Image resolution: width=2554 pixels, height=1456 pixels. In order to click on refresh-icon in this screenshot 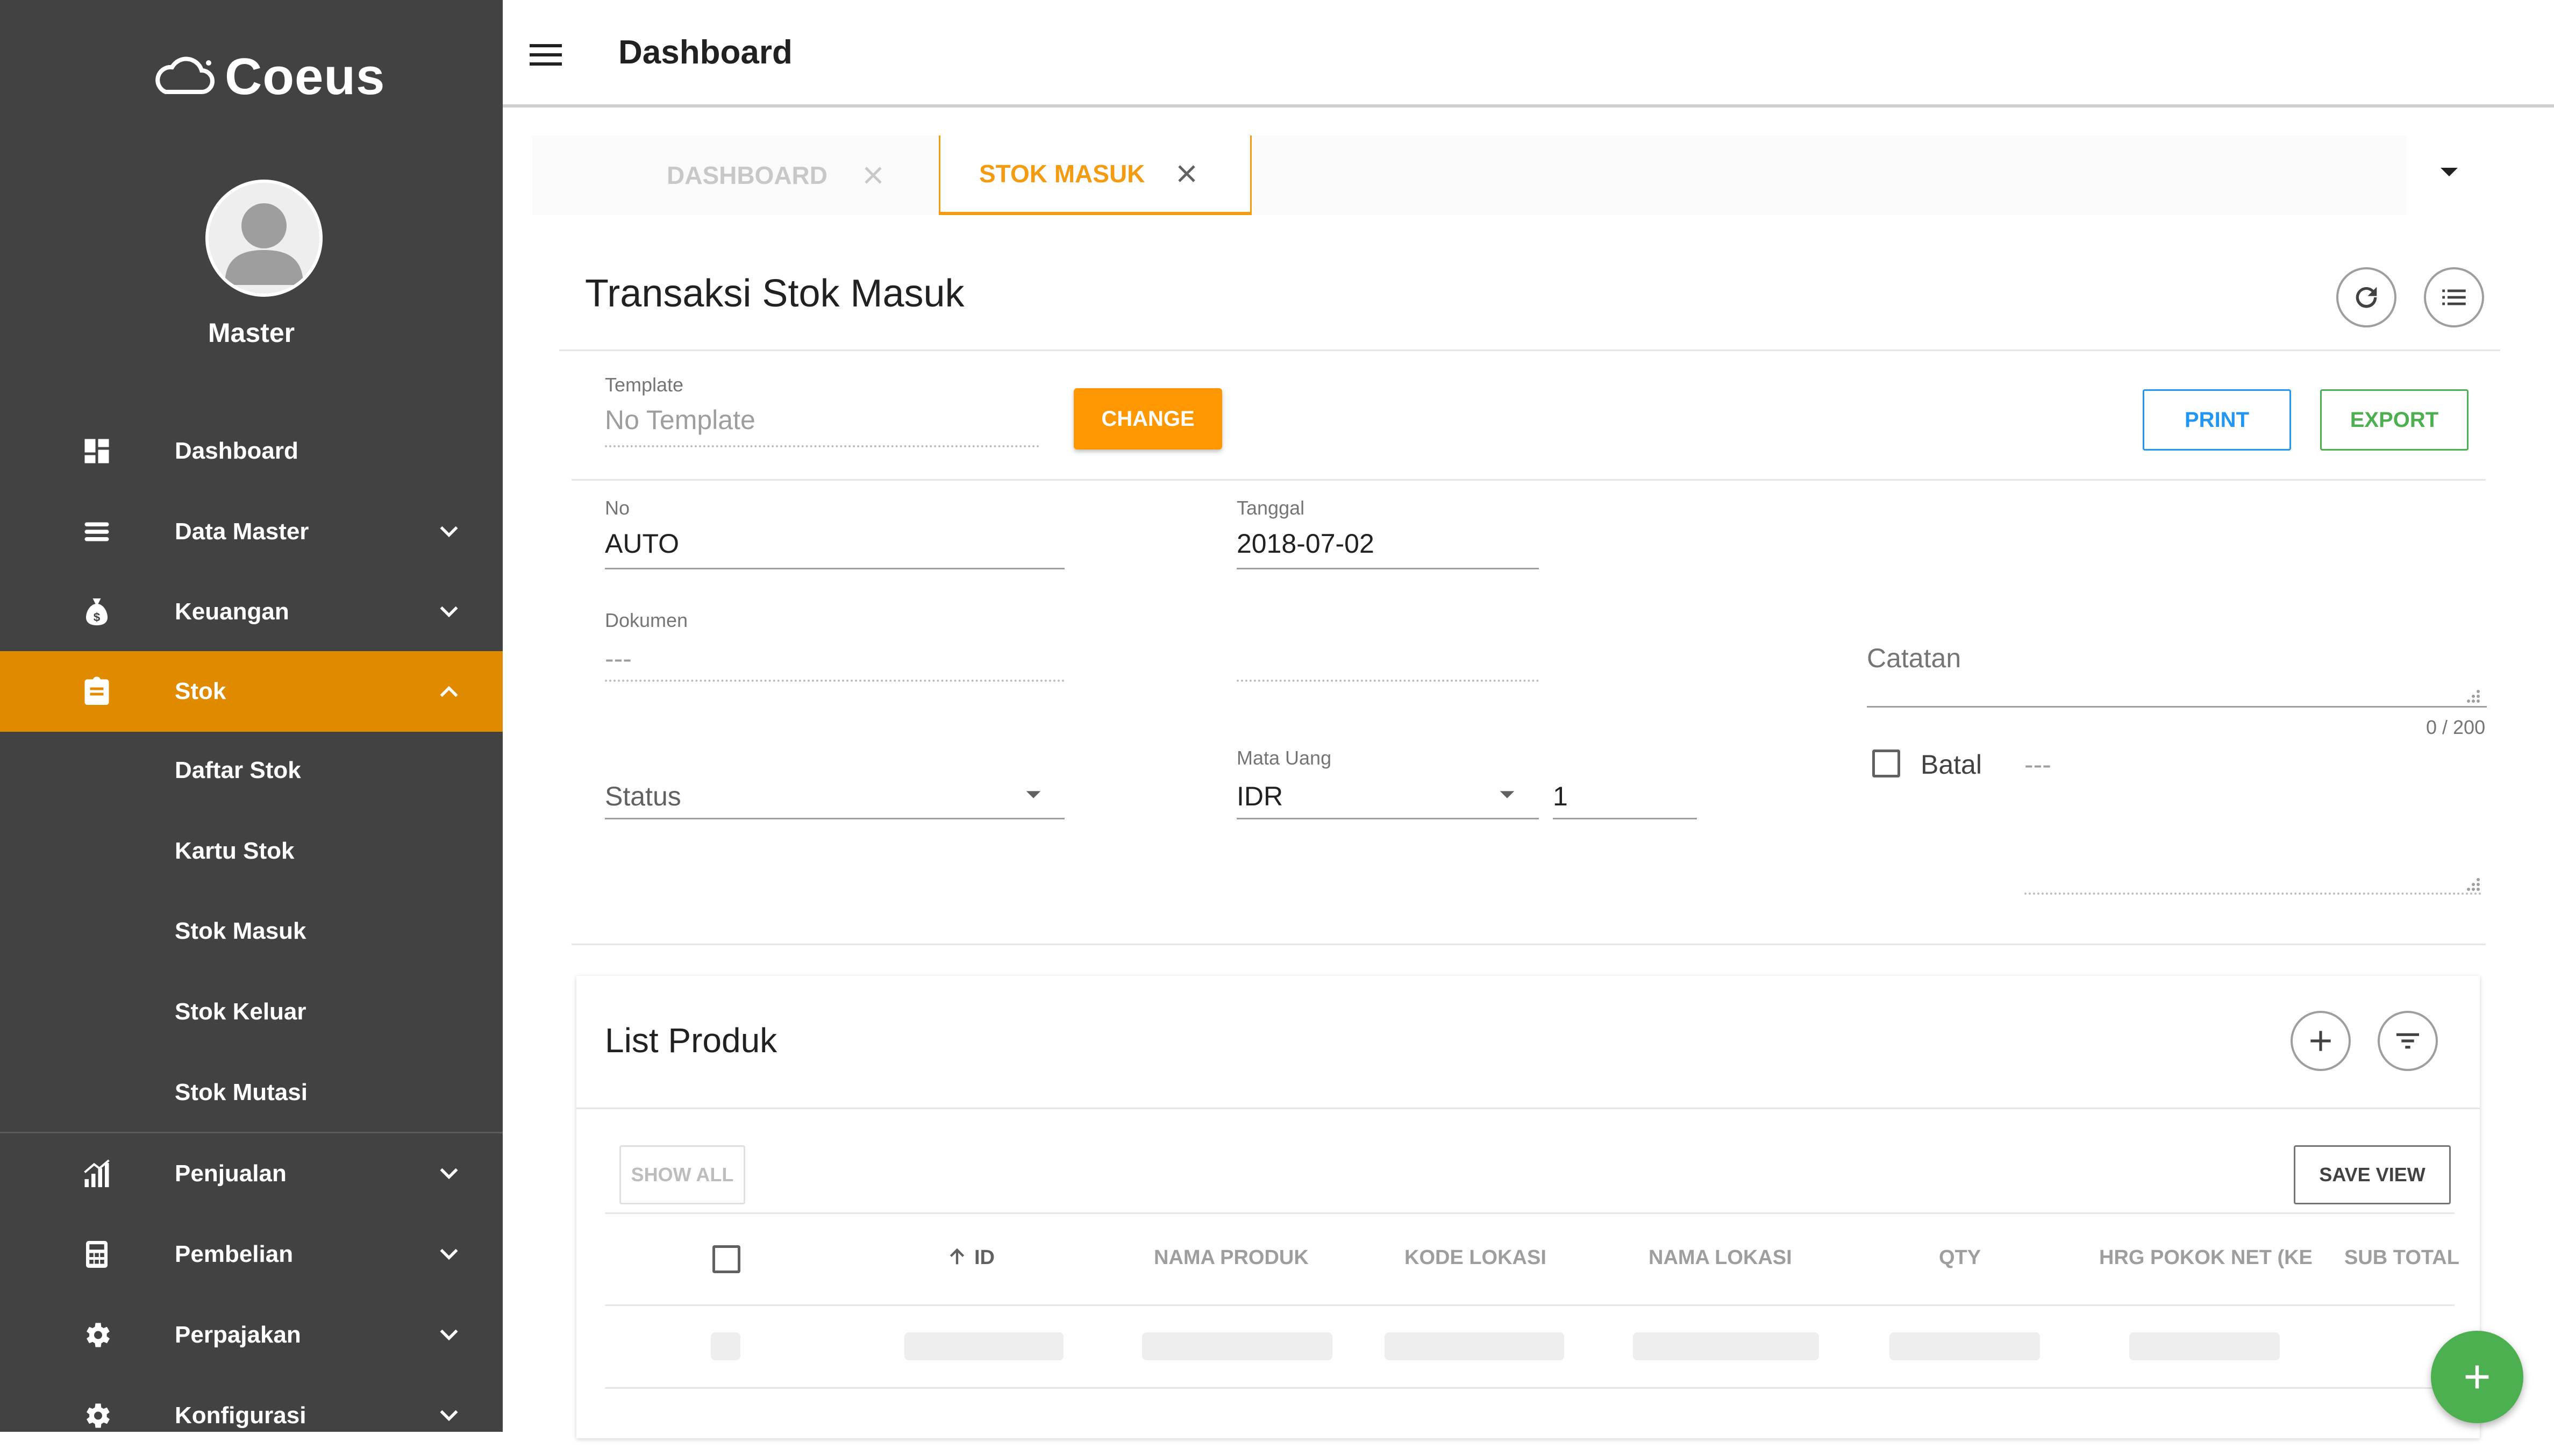, I will do `click(2366, 297)`.